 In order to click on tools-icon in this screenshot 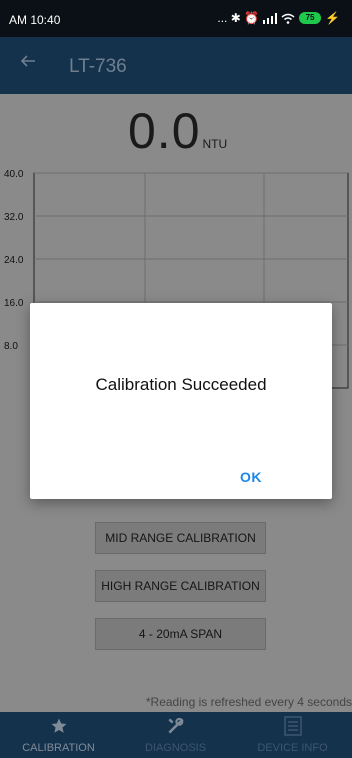, I will do `click(175, 725)`.